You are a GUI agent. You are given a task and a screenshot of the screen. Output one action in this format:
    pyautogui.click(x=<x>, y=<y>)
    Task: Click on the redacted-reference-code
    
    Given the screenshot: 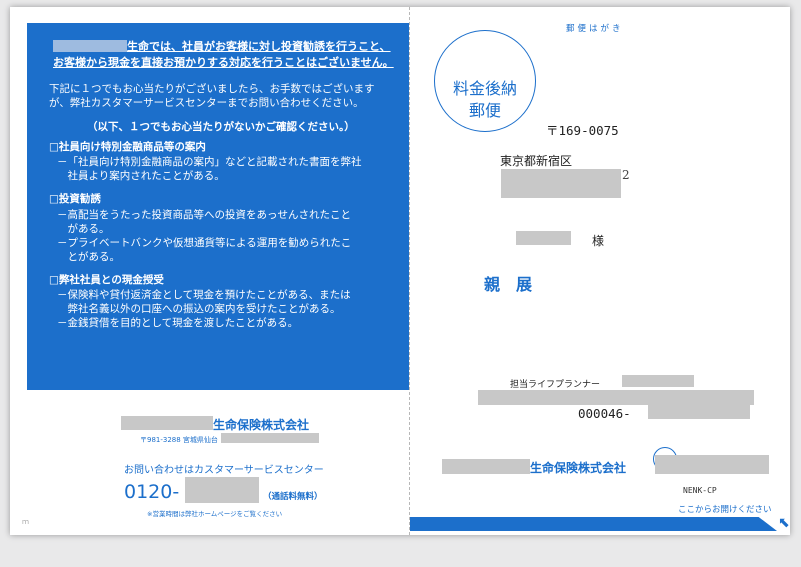 What is the action you would take?
    pyautogui.click(x=699, y=412)
    